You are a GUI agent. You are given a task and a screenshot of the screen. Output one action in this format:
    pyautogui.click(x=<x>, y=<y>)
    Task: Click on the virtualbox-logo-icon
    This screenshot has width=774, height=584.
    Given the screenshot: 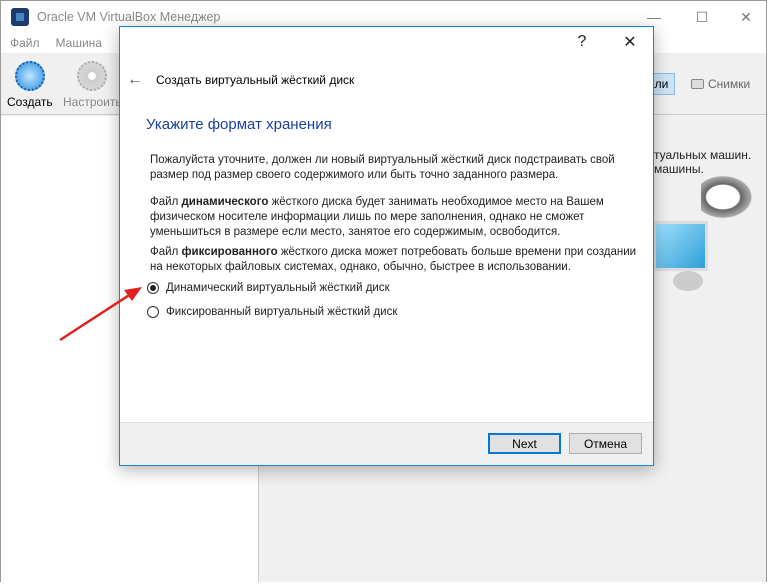 What is the action you would take?
    pyautogui.click(x=20, y=17)
    